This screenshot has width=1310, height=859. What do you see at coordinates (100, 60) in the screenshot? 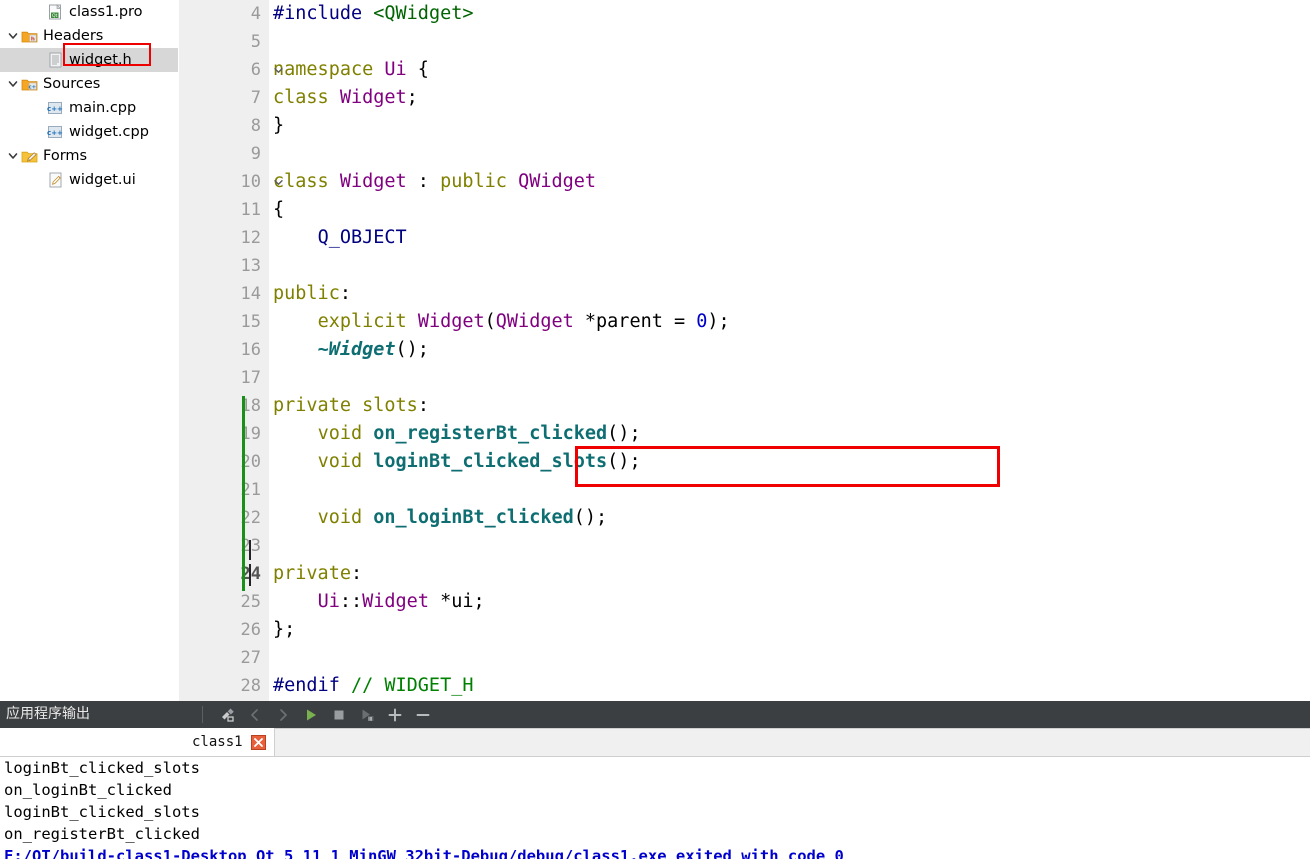
I see `tree-item-label: widget.h` at bounding box center [100, 60].